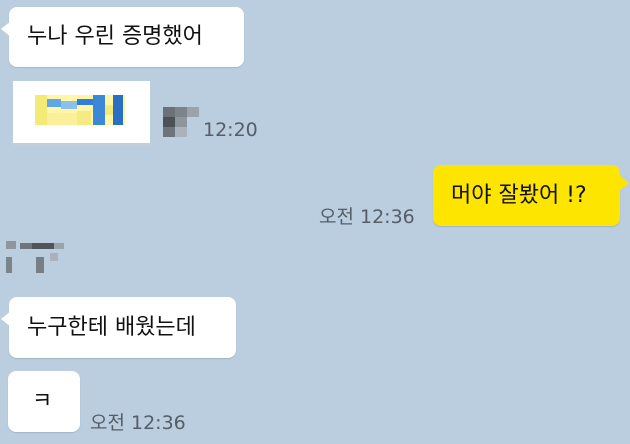 This screenshot has width=630, height=444. I want to click on incoming-message-bubble: 누나 우린 증명했어, so click(122, 37).